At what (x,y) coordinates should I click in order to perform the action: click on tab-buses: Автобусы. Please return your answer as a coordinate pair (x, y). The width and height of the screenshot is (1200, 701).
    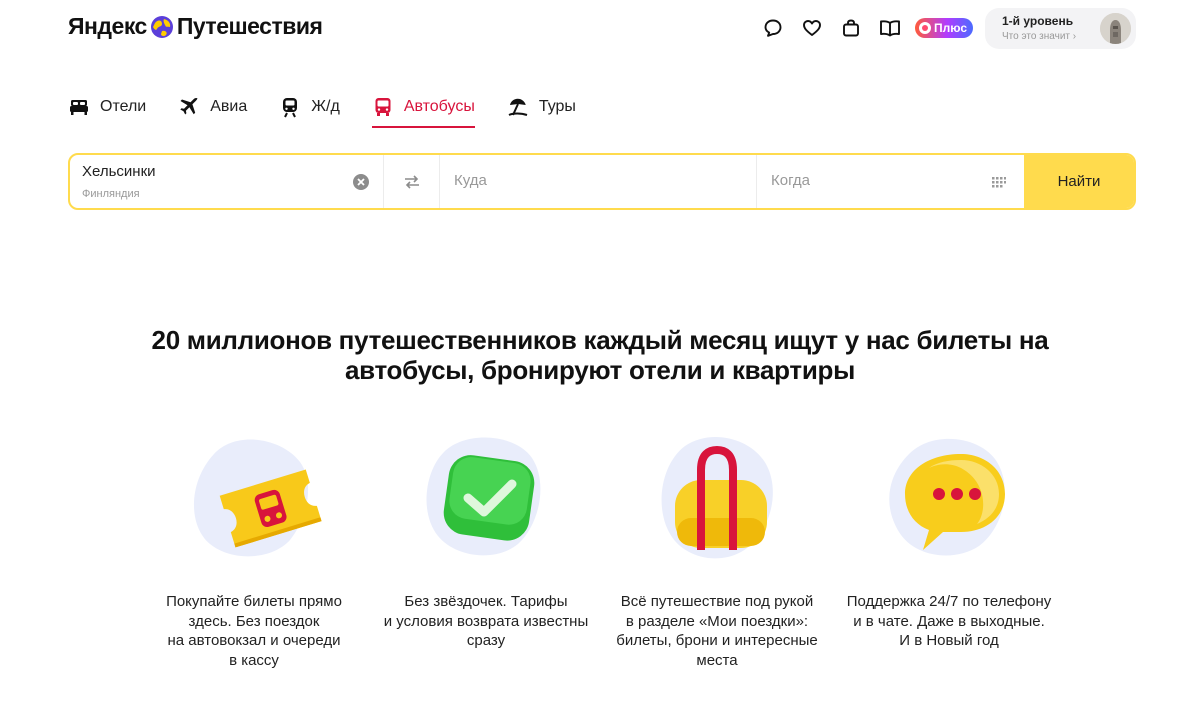
    Looking at the image, I should click on (423, 110).